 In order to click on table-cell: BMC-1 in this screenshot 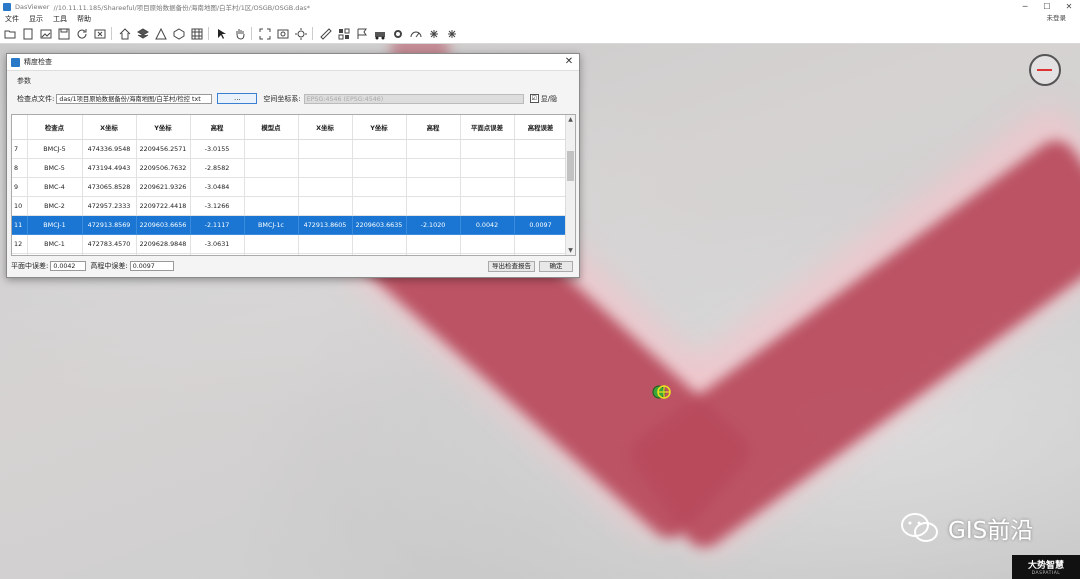, I will do `click(55, 244)`.